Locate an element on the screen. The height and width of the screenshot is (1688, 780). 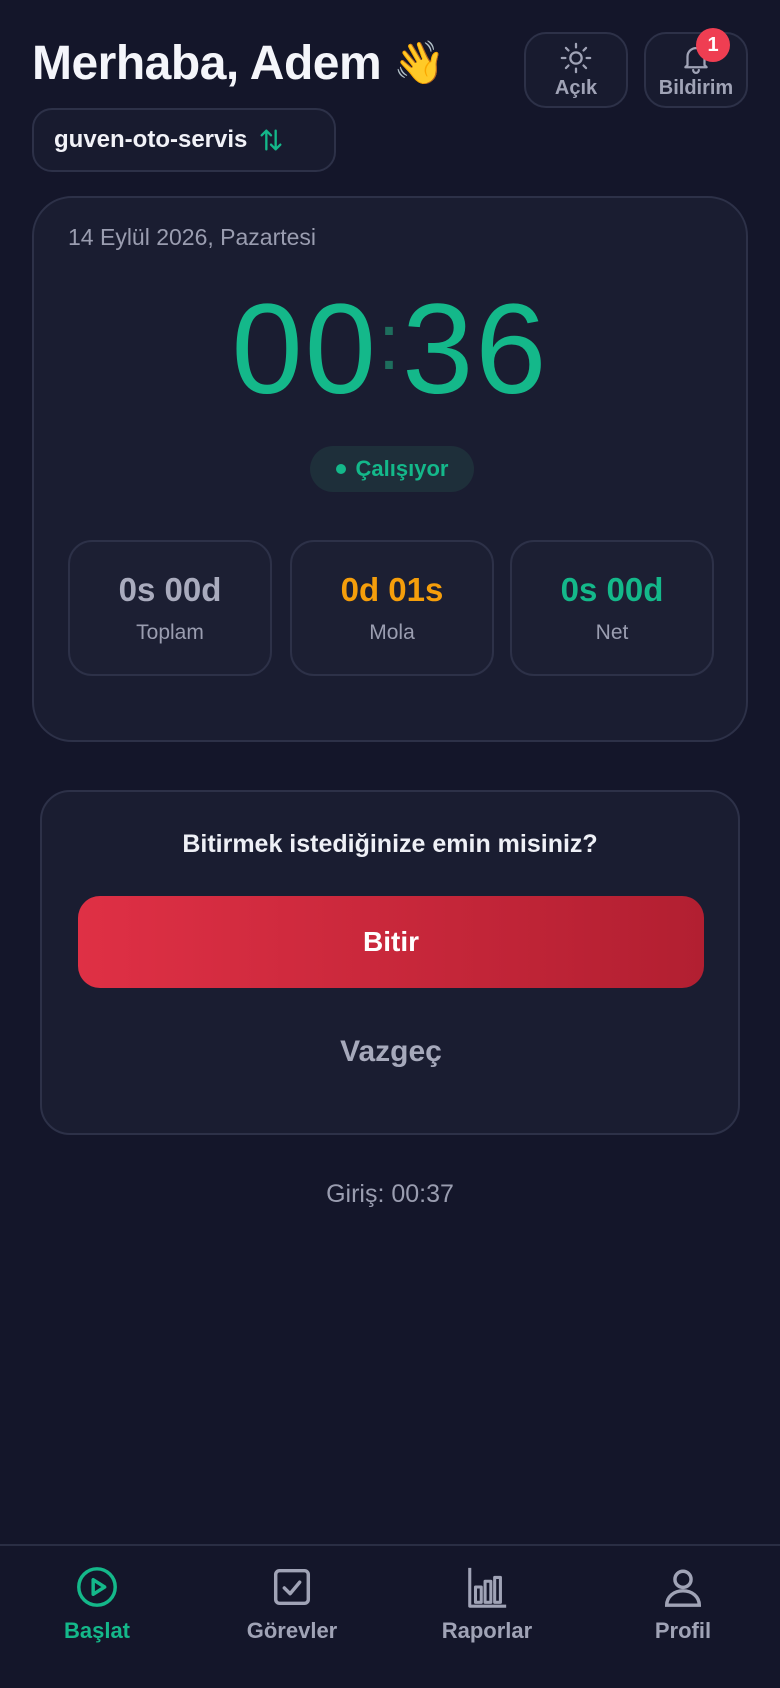
greeting-heading: Merhaba, Adem 👋 is located at coordinates (238, 63).